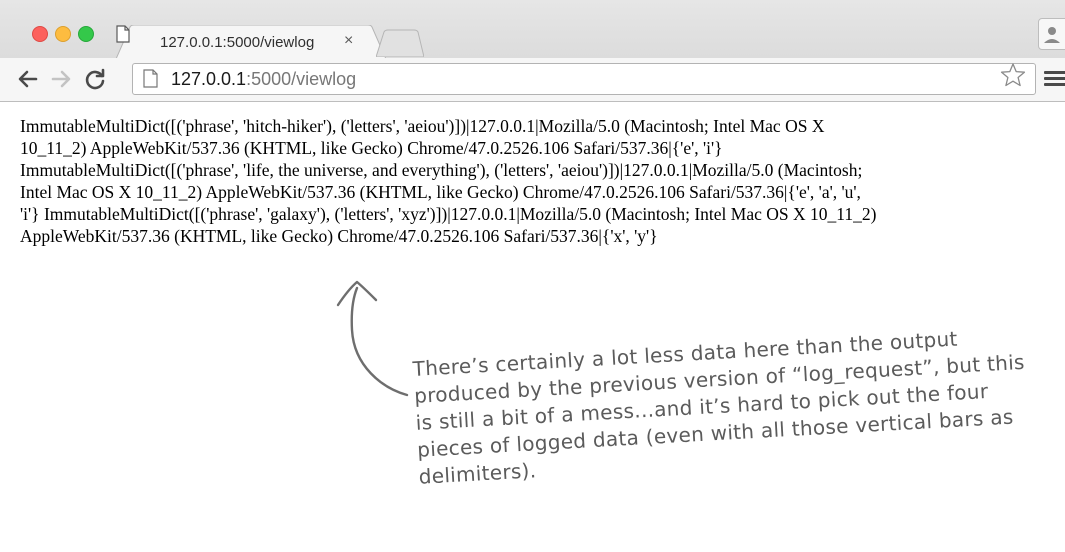 Image resolution: width=1065 pixels, height=552 pixels. I want to click on back-arrow-icon, so click(28, 79).